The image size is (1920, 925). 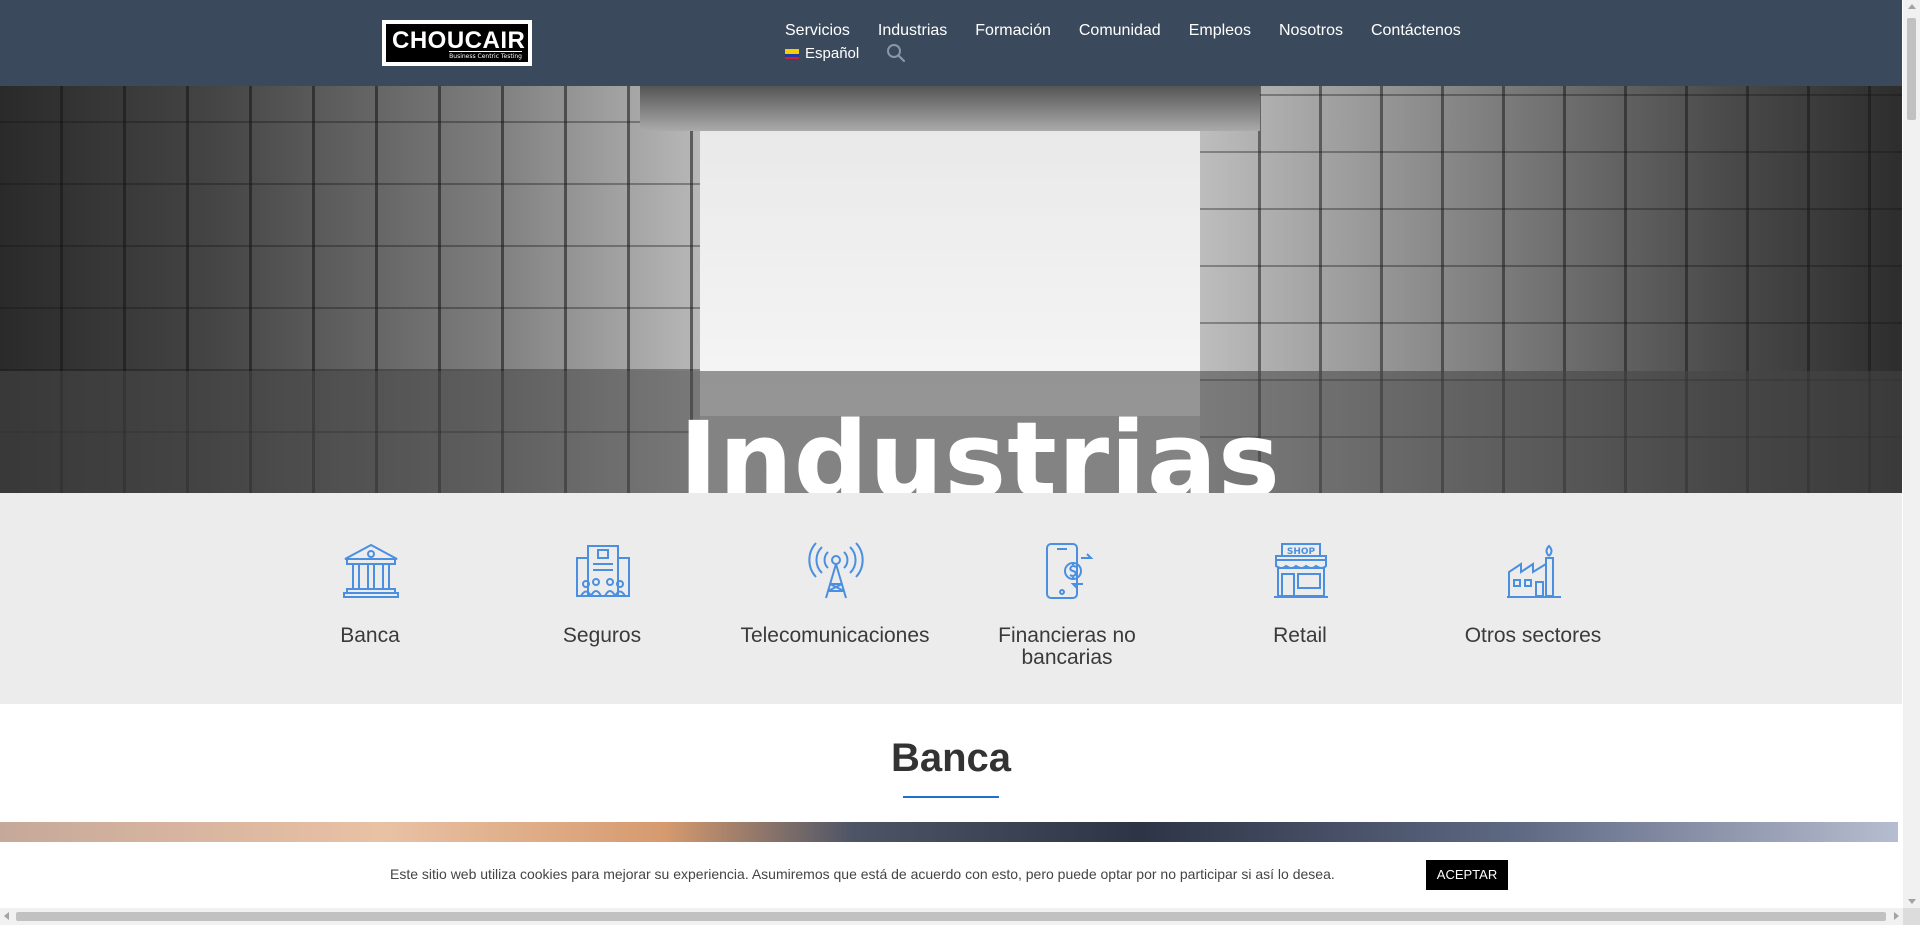 What do you see at coordinates (836, 570) in the screenshot?
I see `antenna-tower-icon` at bounding box center [836, 570].